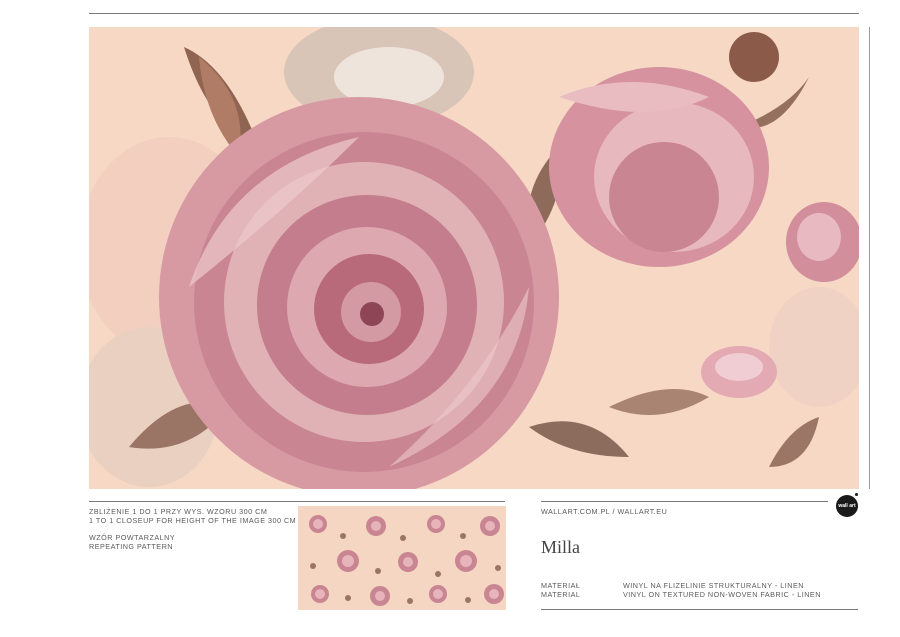  I want to click on pattern-thumbnail, so click(402, 558).